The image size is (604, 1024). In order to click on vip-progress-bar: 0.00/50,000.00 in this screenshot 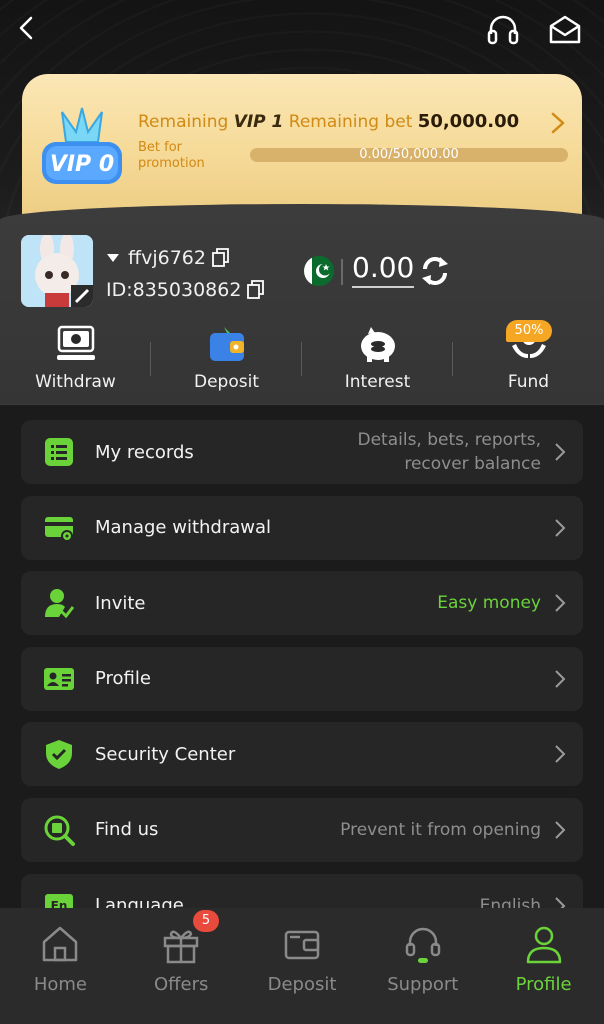, I will do `click(409, 155)`.